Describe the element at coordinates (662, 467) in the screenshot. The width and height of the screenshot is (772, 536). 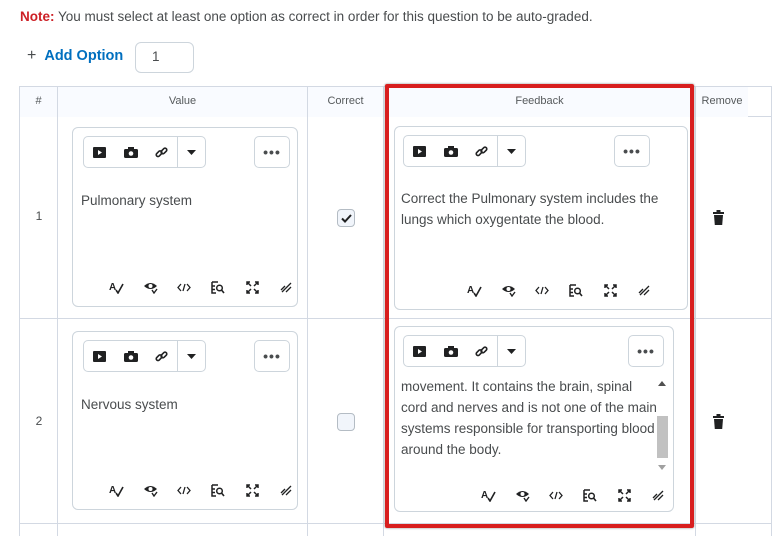
I see `scroll-down-arrow-icon` at that location.